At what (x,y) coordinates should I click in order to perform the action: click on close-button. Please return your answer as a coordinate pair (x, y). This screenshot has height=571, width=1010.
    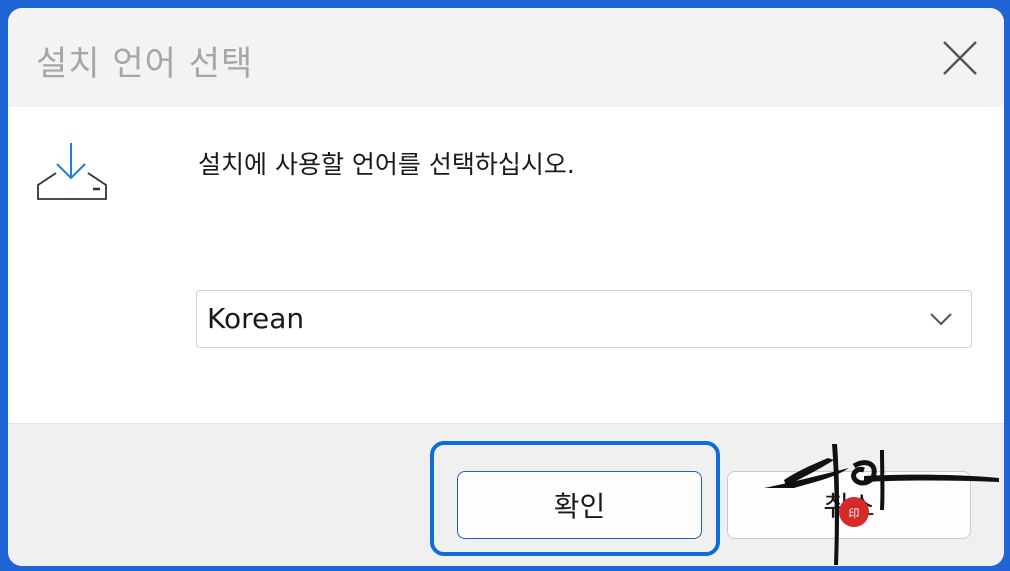
    Looking at the image, I should click on (960, 58).